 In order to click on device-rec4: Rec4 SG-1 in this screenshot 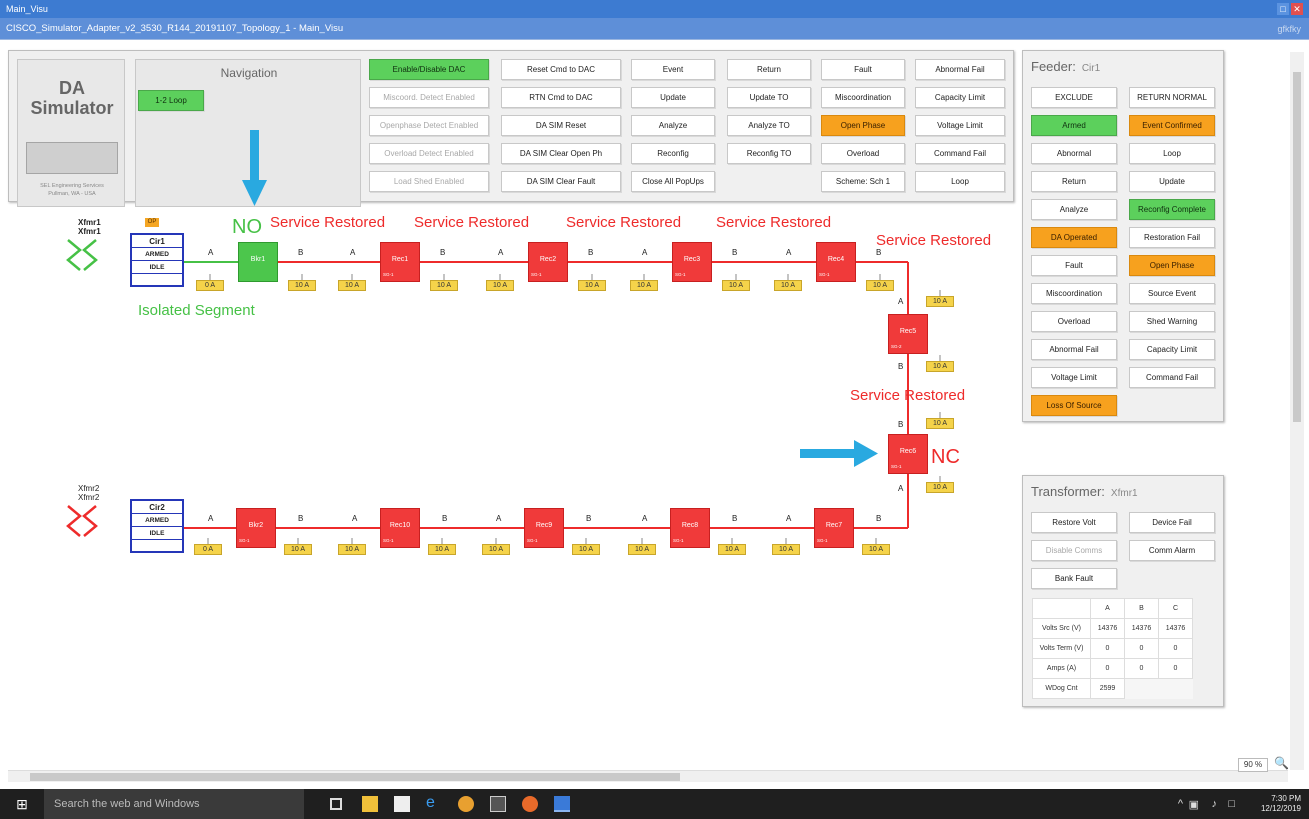, I will do `click(836, 262)`.